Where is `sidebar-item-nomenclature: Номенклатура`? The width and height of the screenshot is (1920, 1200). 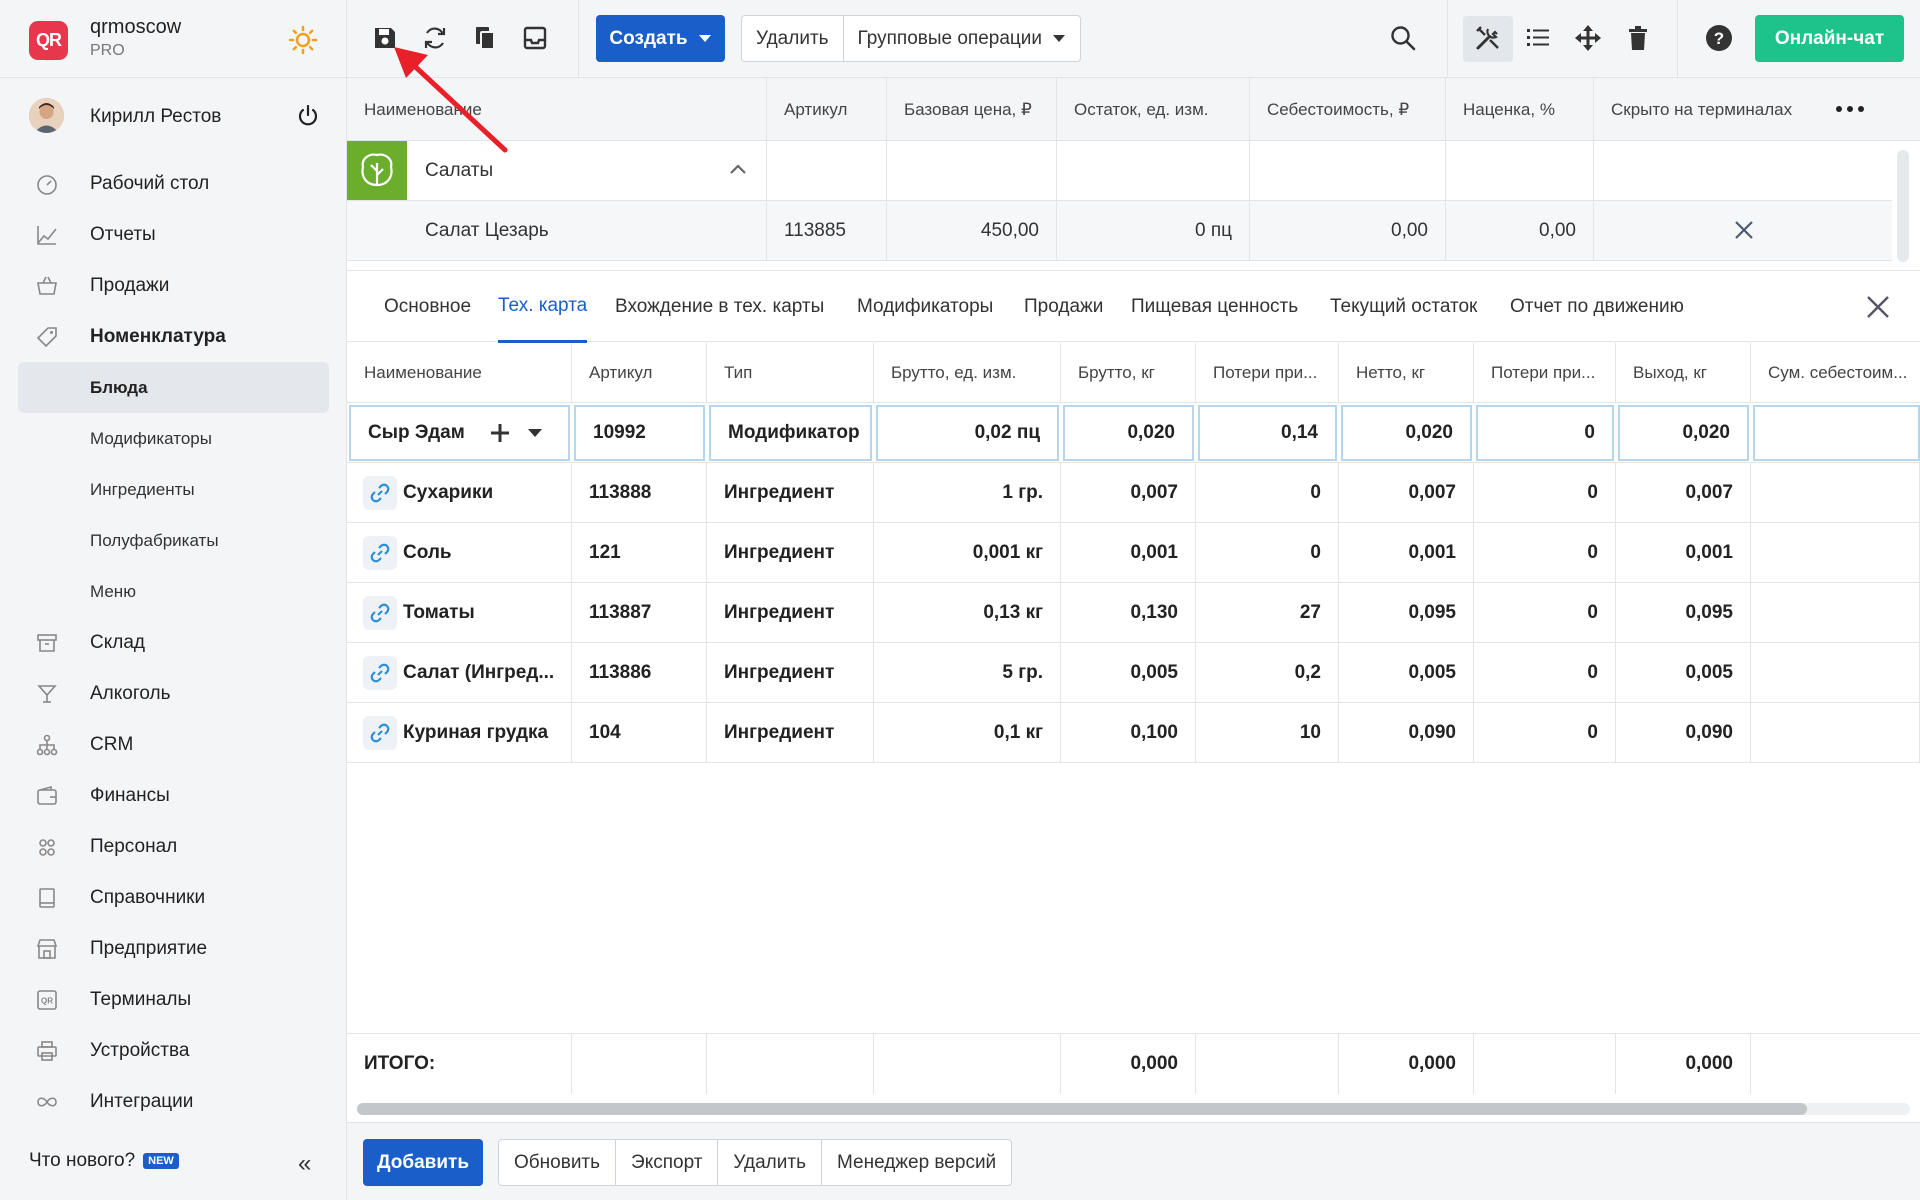 sidebar-item-nomenclature: Номенклатура is located at coordinates (173, 336).